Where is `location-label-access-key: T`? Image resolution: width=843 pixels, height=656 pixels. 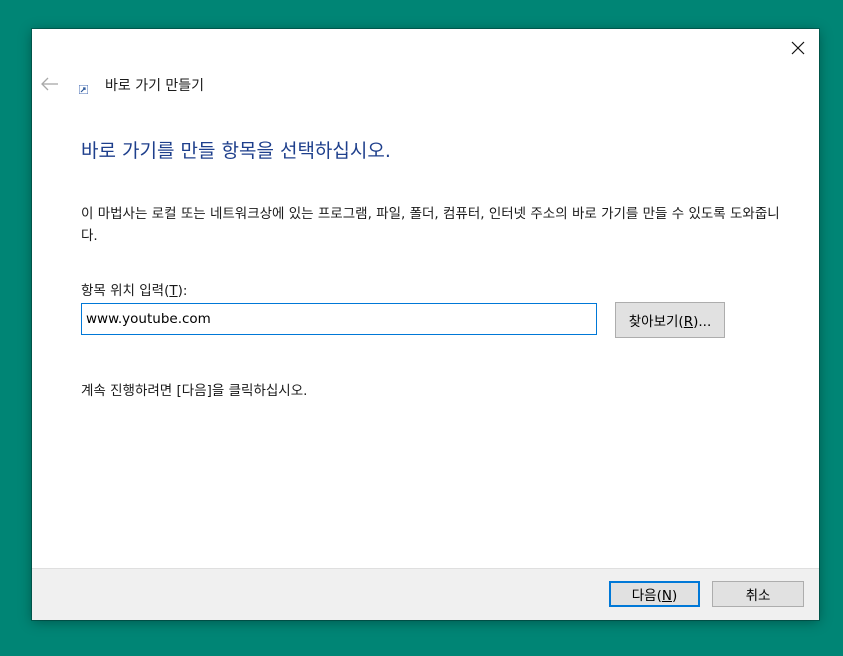 location-label-access-key: T is located at coordinates (173, 291).